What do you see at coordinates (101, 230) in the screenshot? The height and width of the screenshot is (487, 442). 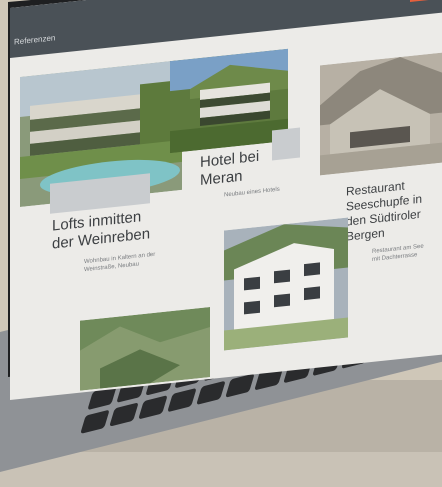 I see `card-title: Lofts inmitten der Weinreben` at bounding box center [101, 230].